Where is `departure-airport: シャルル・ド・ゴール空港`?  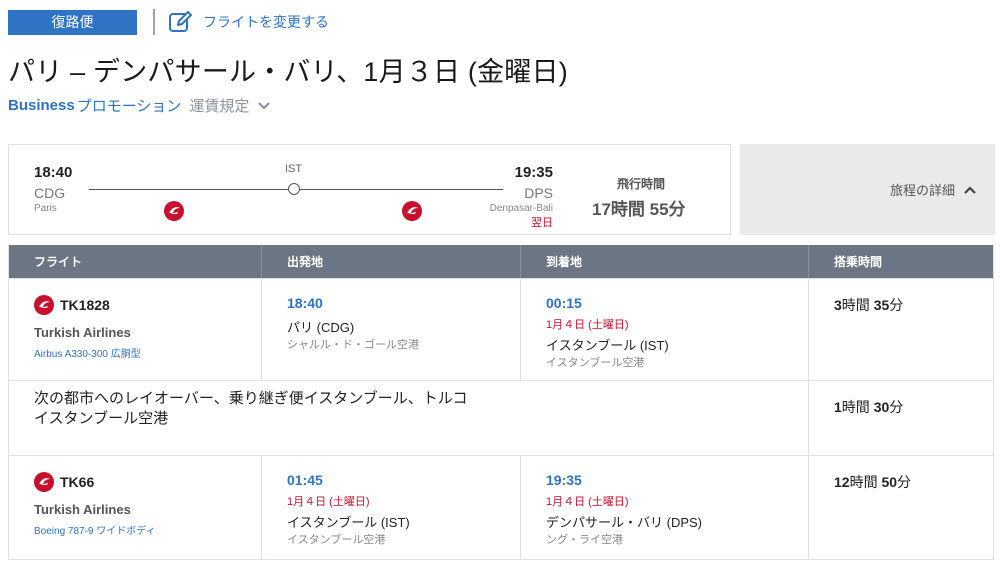 departure-airport: シャルル・ド・ゴール空港 is located at coordinates (353, 345).